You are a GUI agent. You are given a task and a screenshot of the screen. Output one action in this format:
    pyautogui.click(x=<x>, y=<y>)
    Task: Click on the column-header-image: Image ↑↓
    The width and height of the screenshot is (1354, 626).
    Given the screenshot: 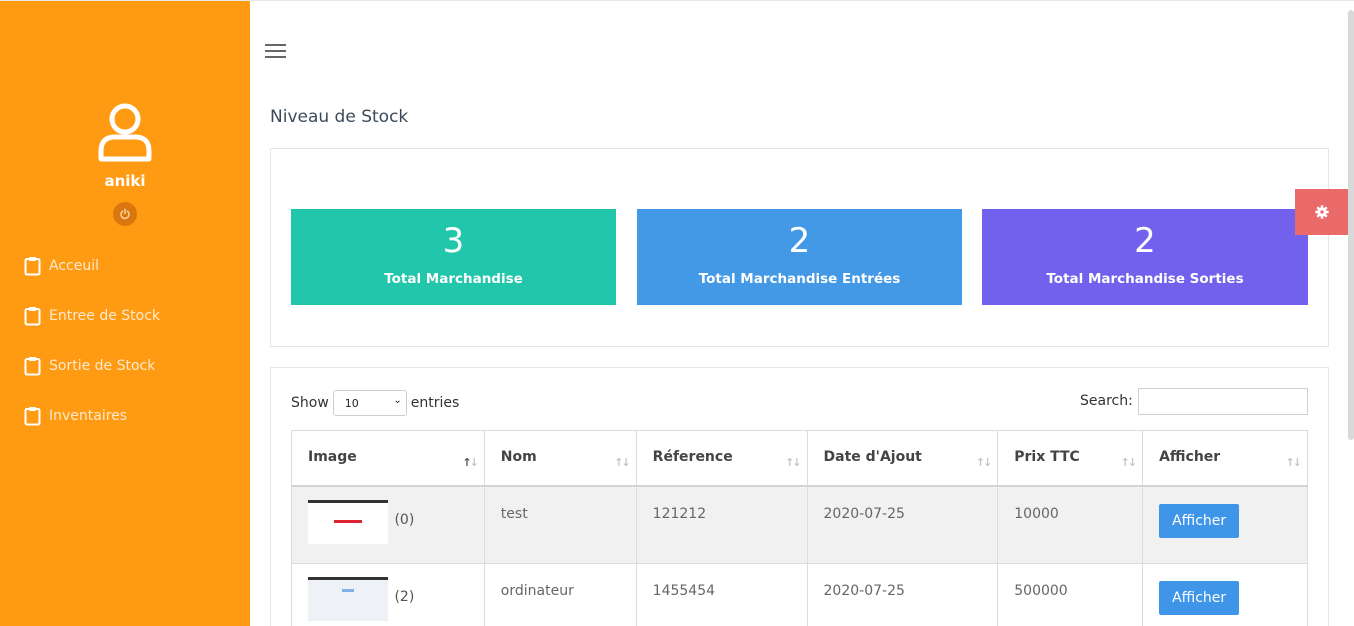 What is the action you would take?
    pyautogui.click(x=388, y=458)
    